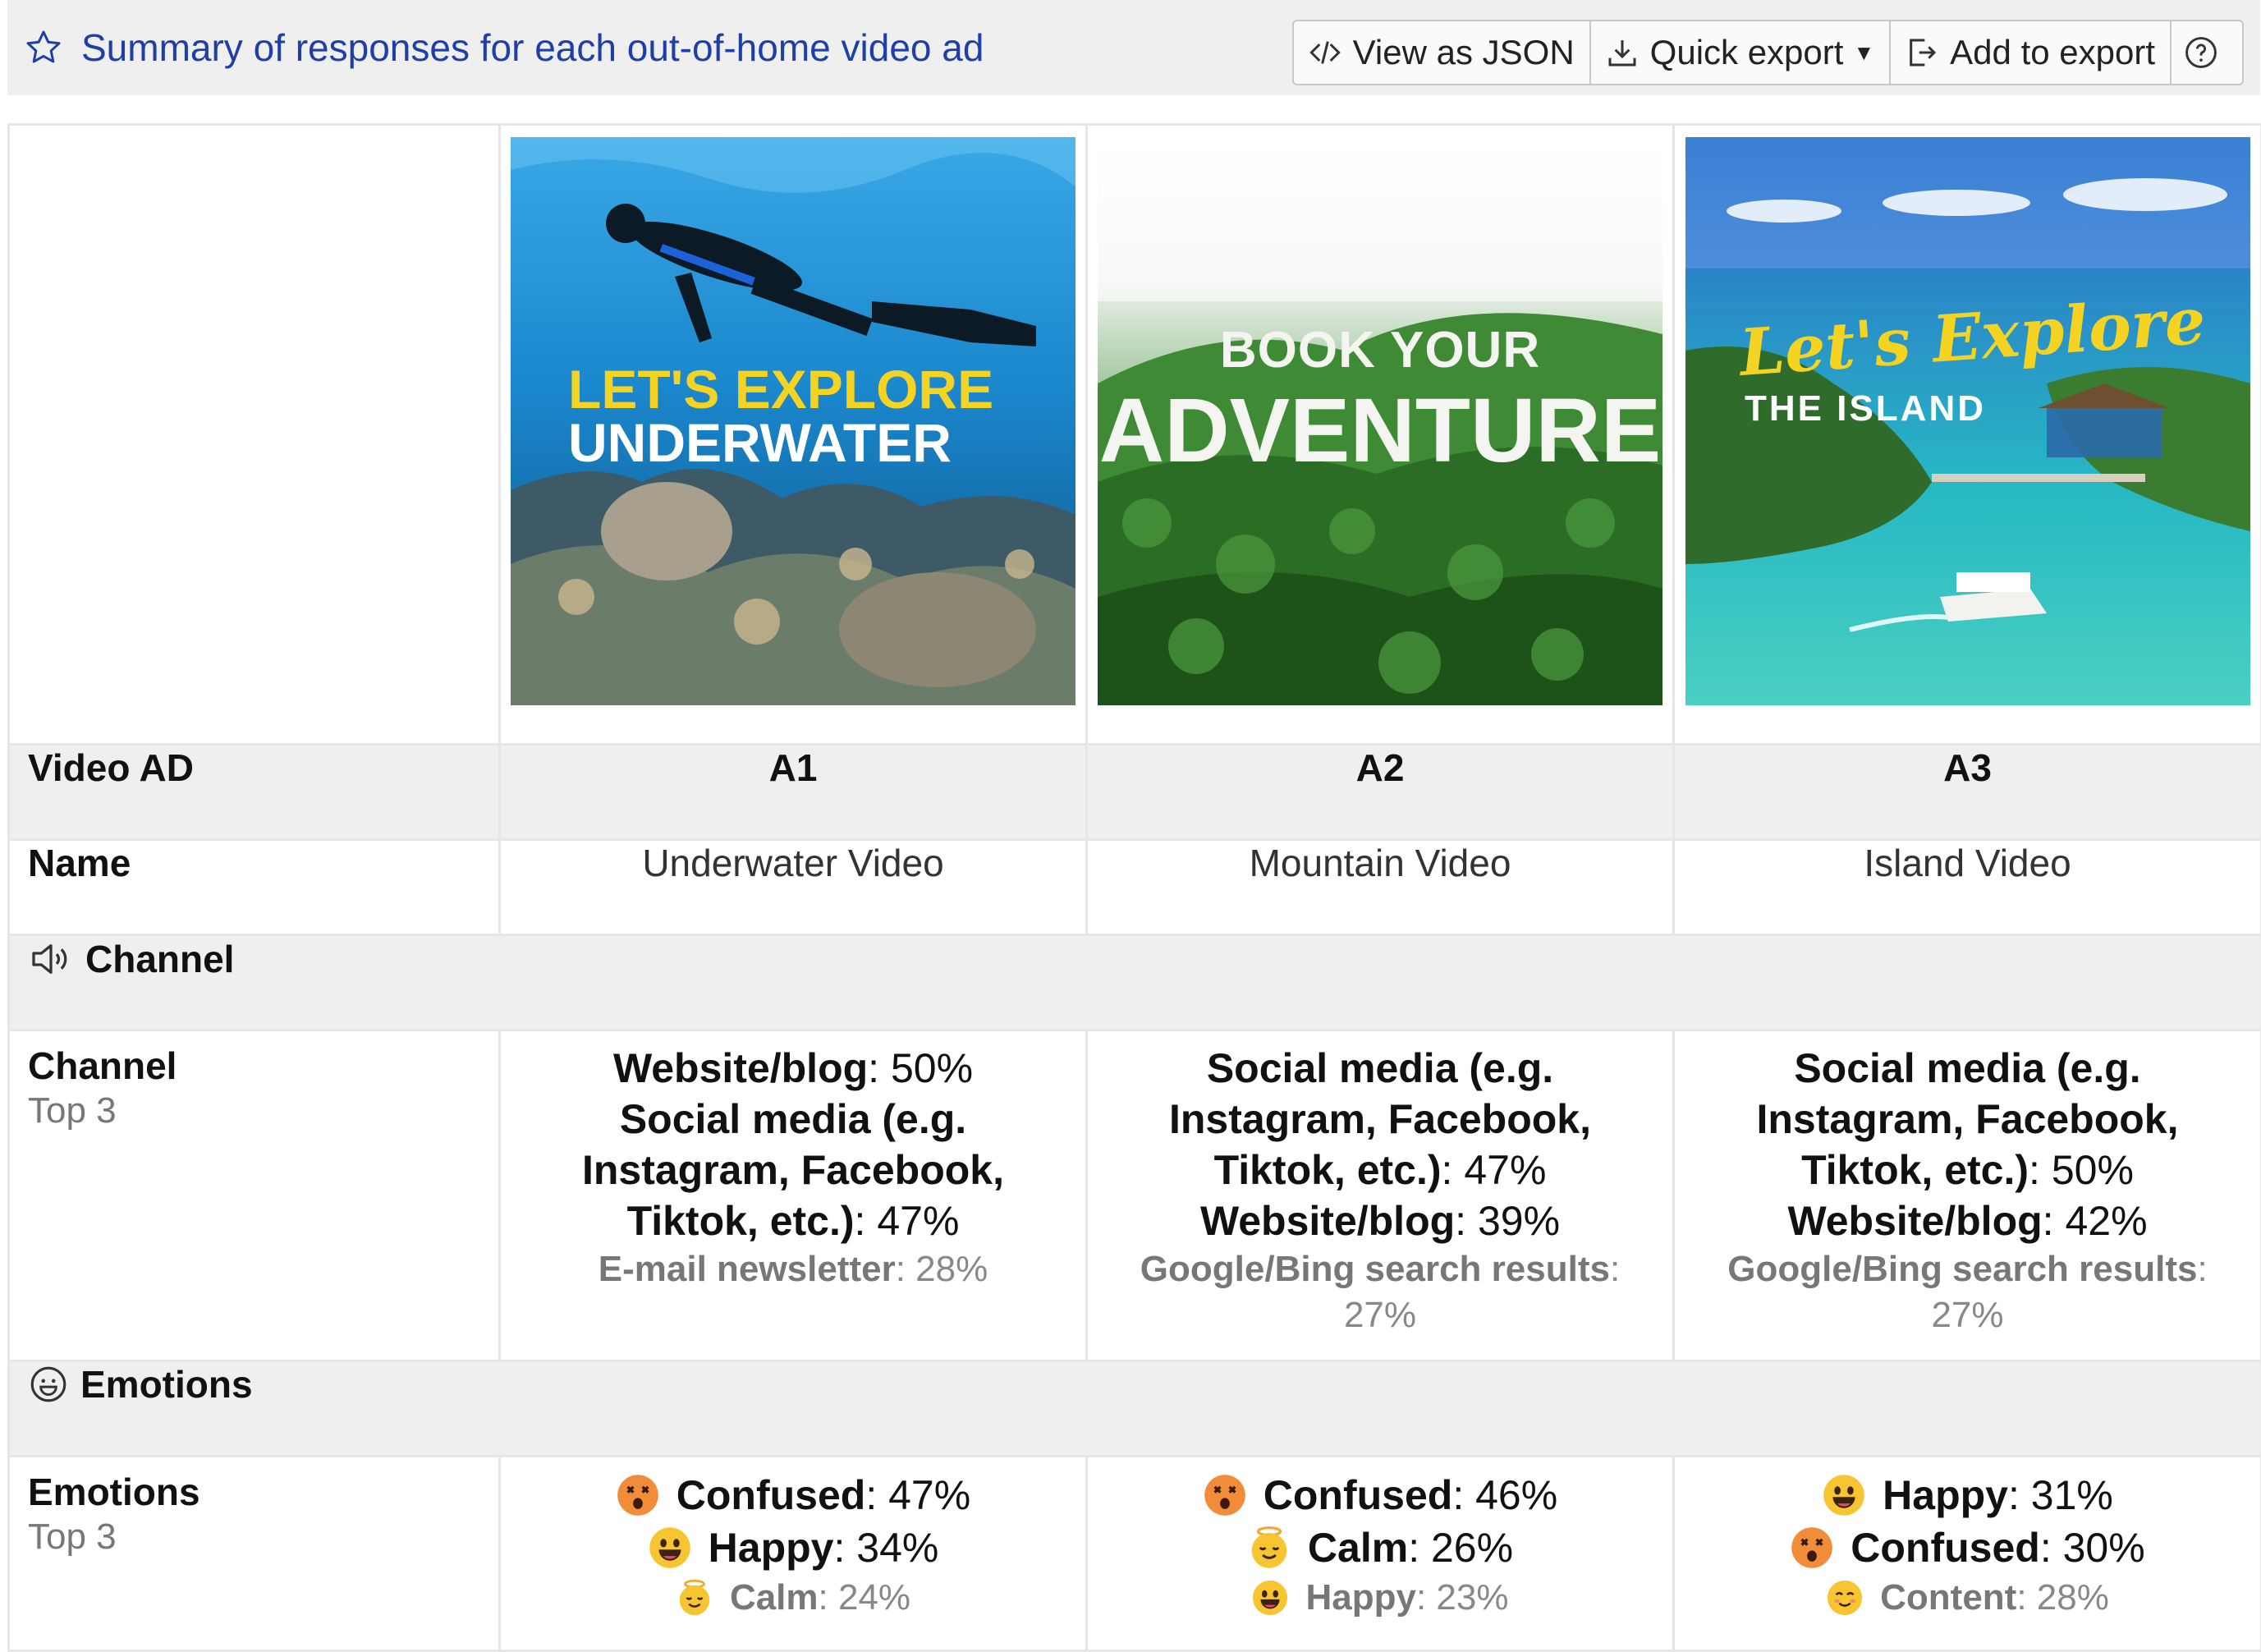  What do you see at coordinates (1747, 52) in the screenshot?
I see `quick-export-label: Quick export` at bounding box center [1747, 52].